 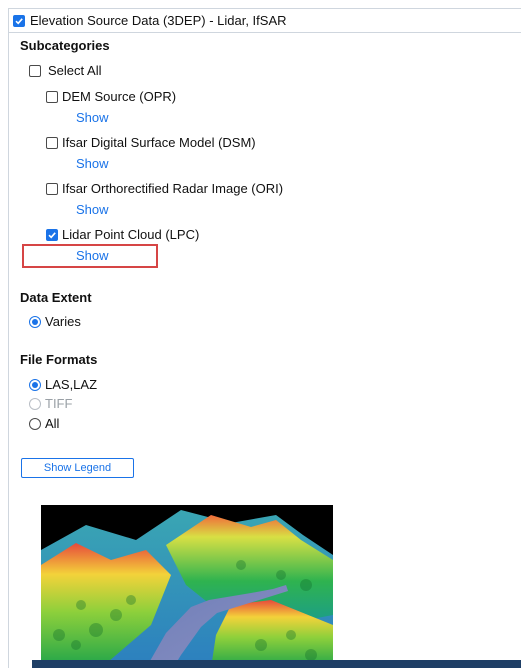 I want to click on file-format-option-all: All, so click(x=44, y=423).